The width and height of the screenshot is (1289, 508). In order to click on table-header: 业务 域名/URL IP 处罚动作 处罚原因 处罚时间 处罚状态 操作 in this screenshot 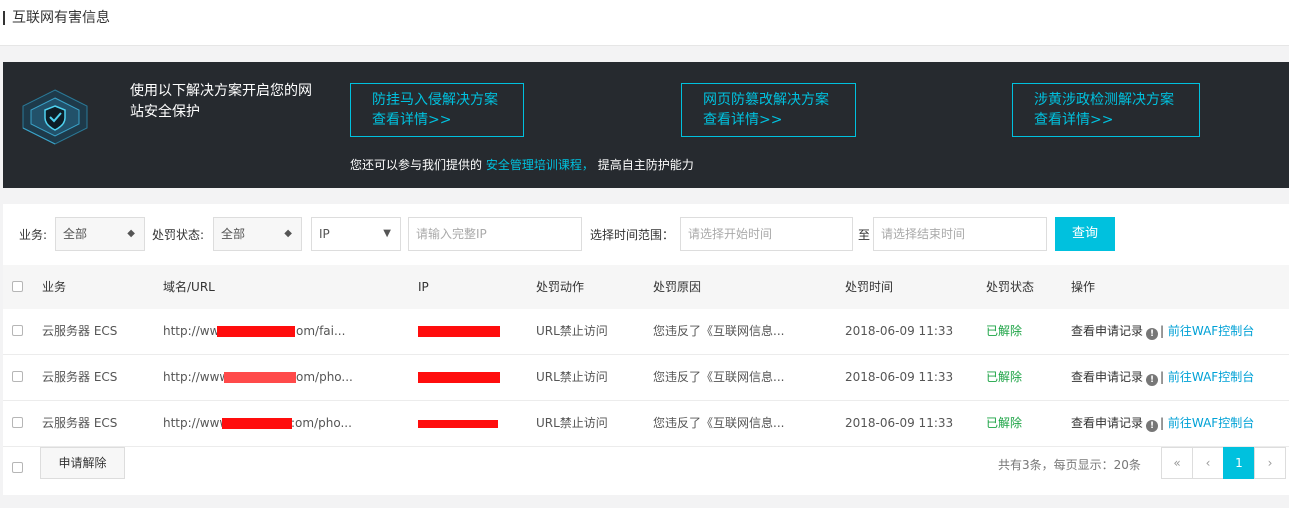, I will do `click(646, 287)`.